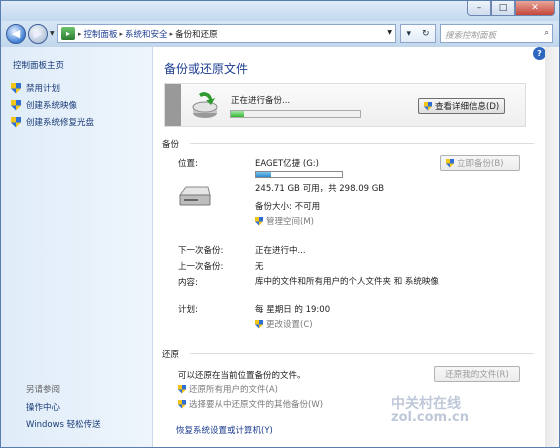 The width and height of the screenshot is (560, 448). Describe the element at coordinates (546, 33) in the screenshot. I see `search-icon: ⌕` at that location.